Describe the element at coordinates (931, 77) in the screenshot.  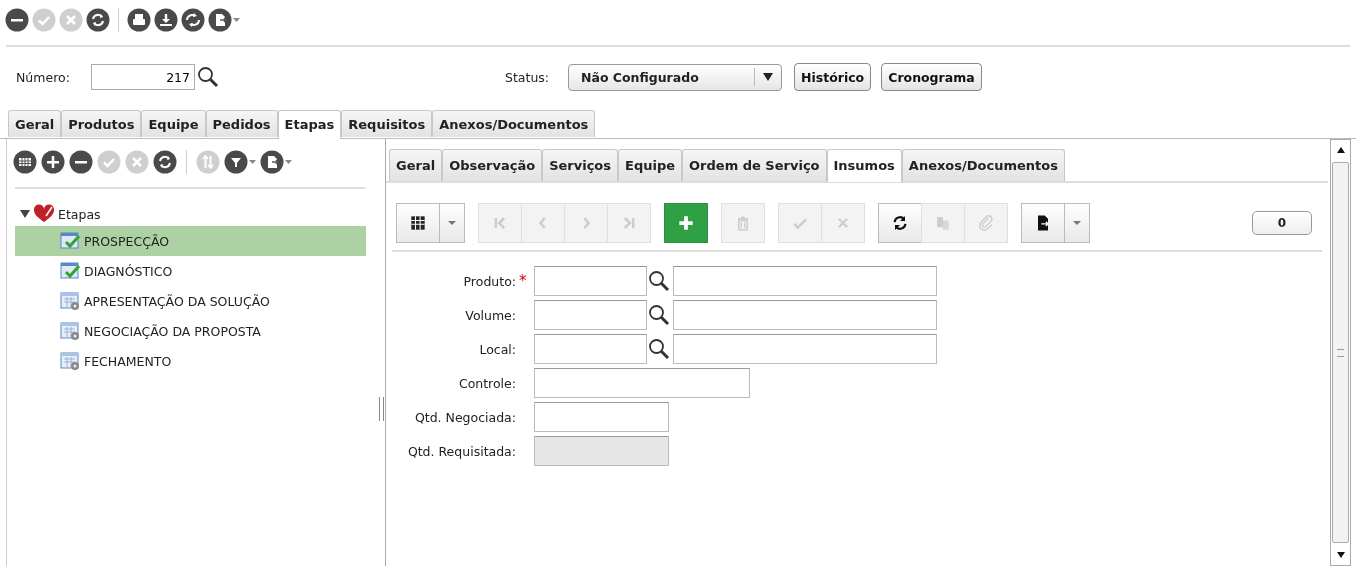
I see `schedule-button: Cronograma` at that location.